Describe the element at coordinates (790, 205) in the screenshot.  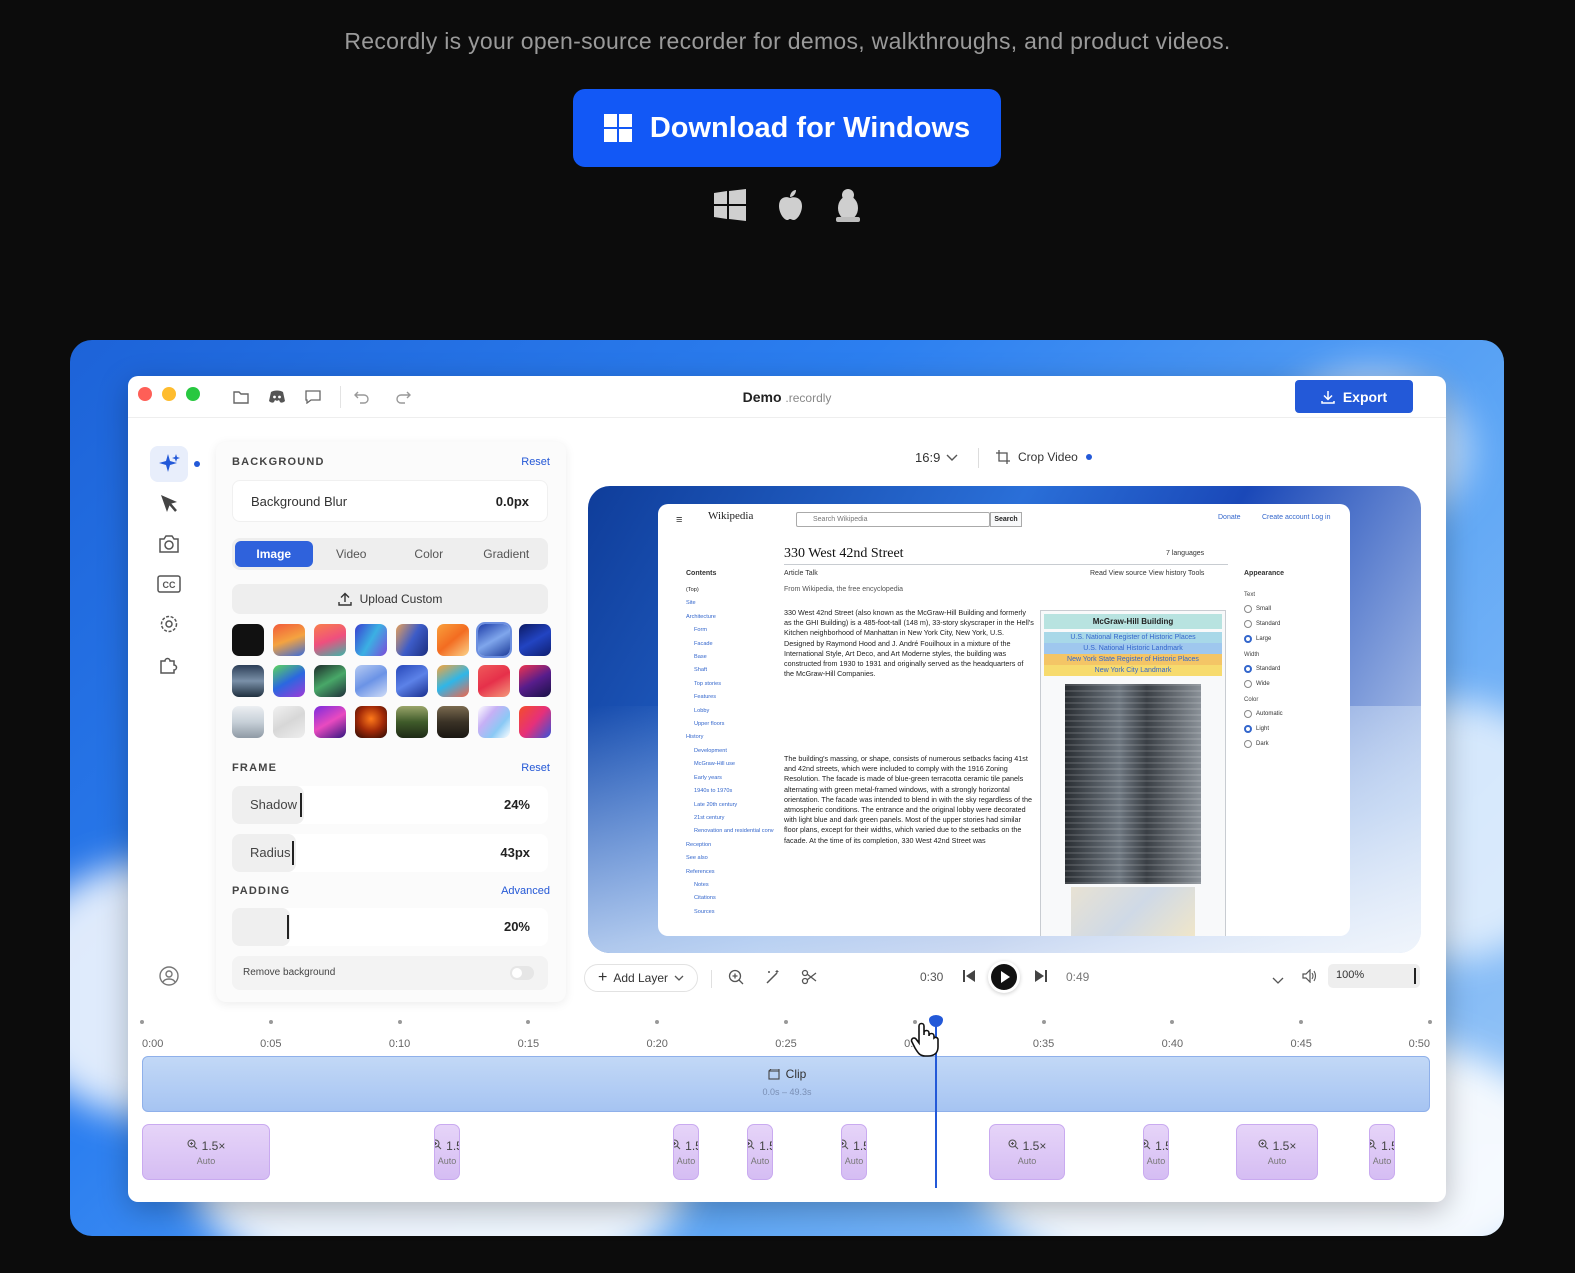
I see `apple-icon` at that location.